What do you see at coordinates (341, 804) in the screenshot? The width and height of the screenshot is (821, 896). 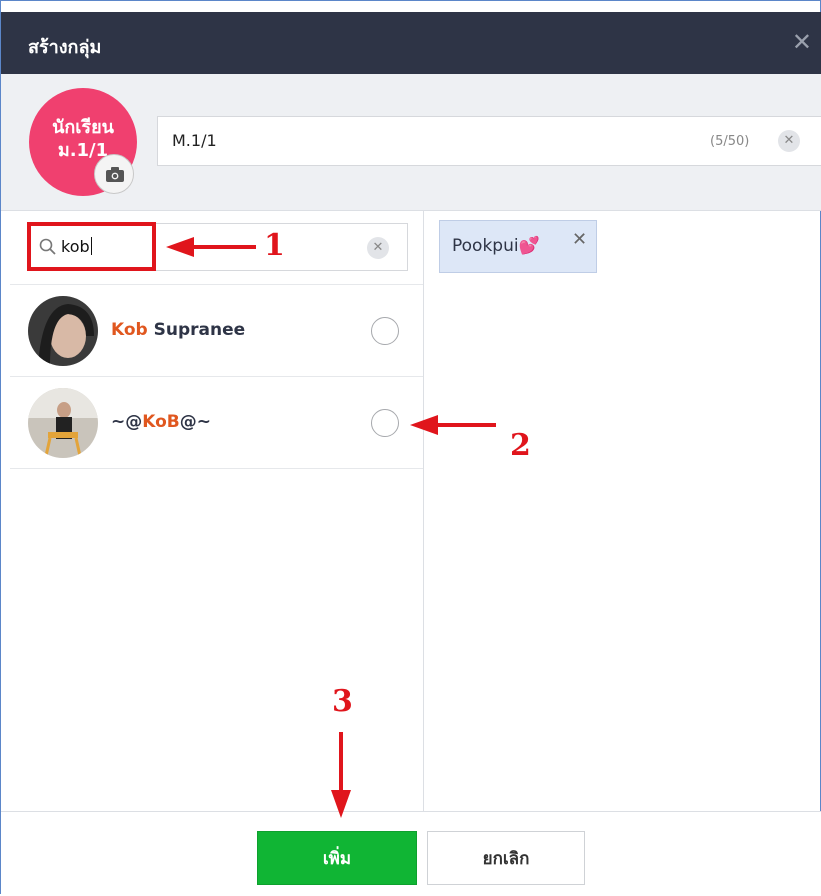 I see `arrow-3-head` at bounding box center [341, 804].